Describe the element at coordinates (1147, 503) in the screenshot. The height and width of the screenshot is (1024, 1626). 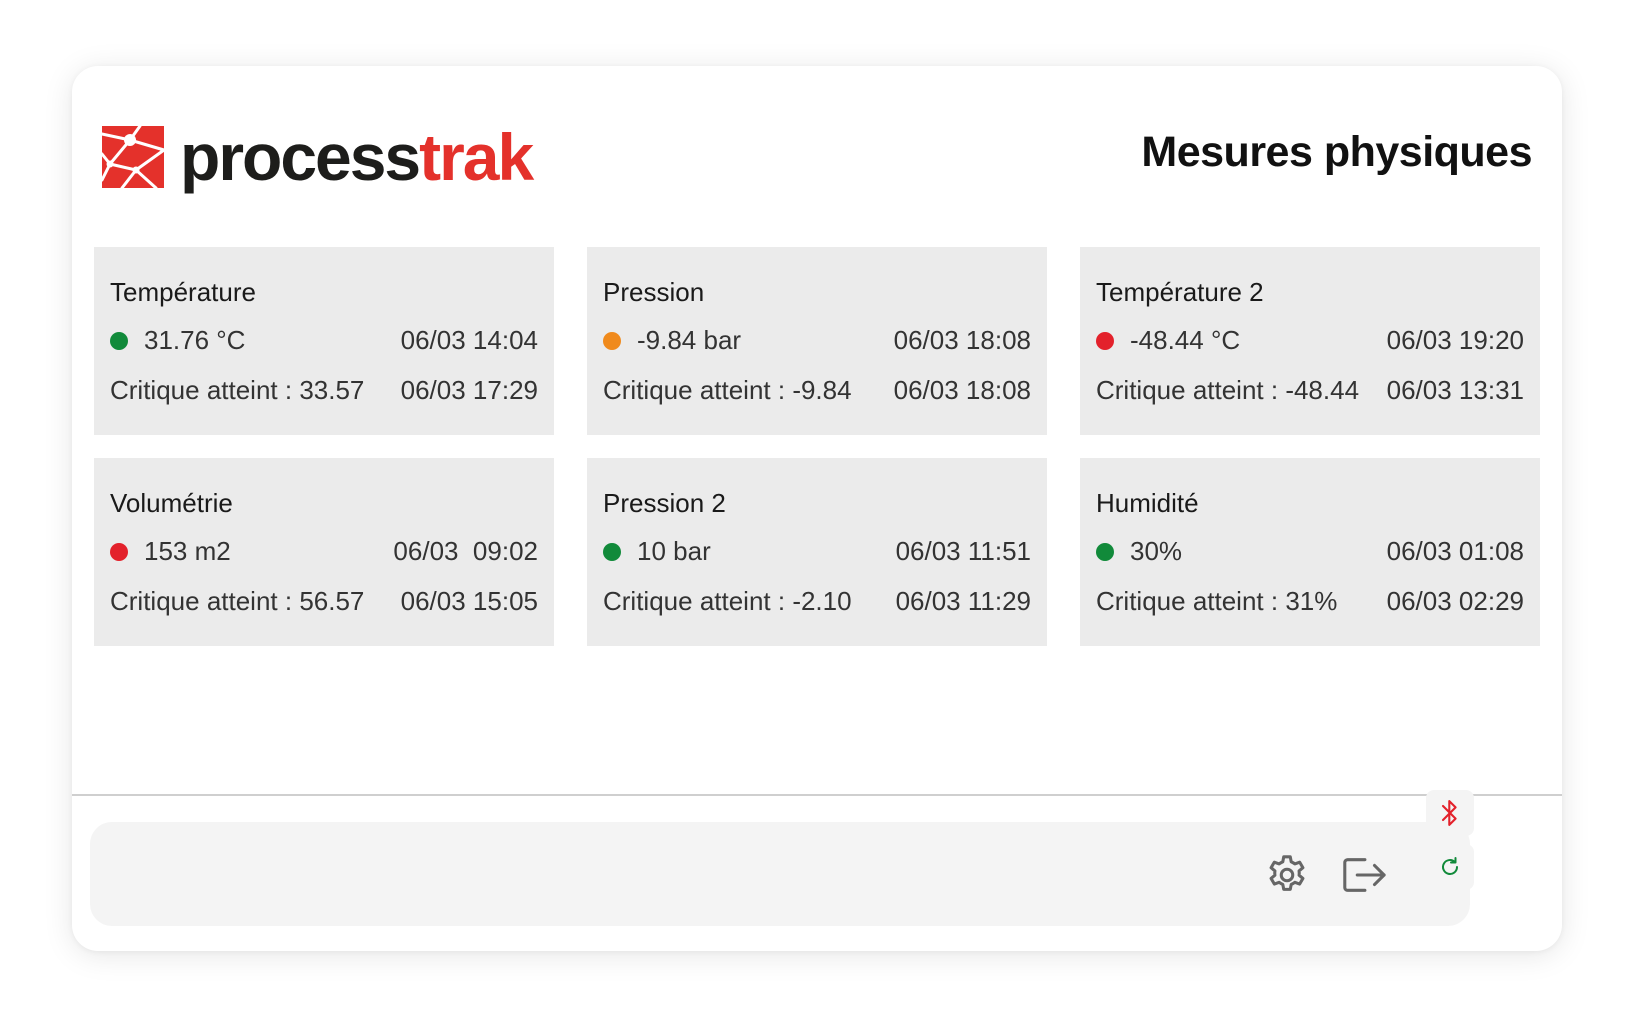
I see `card-title: Humidité` at that location.